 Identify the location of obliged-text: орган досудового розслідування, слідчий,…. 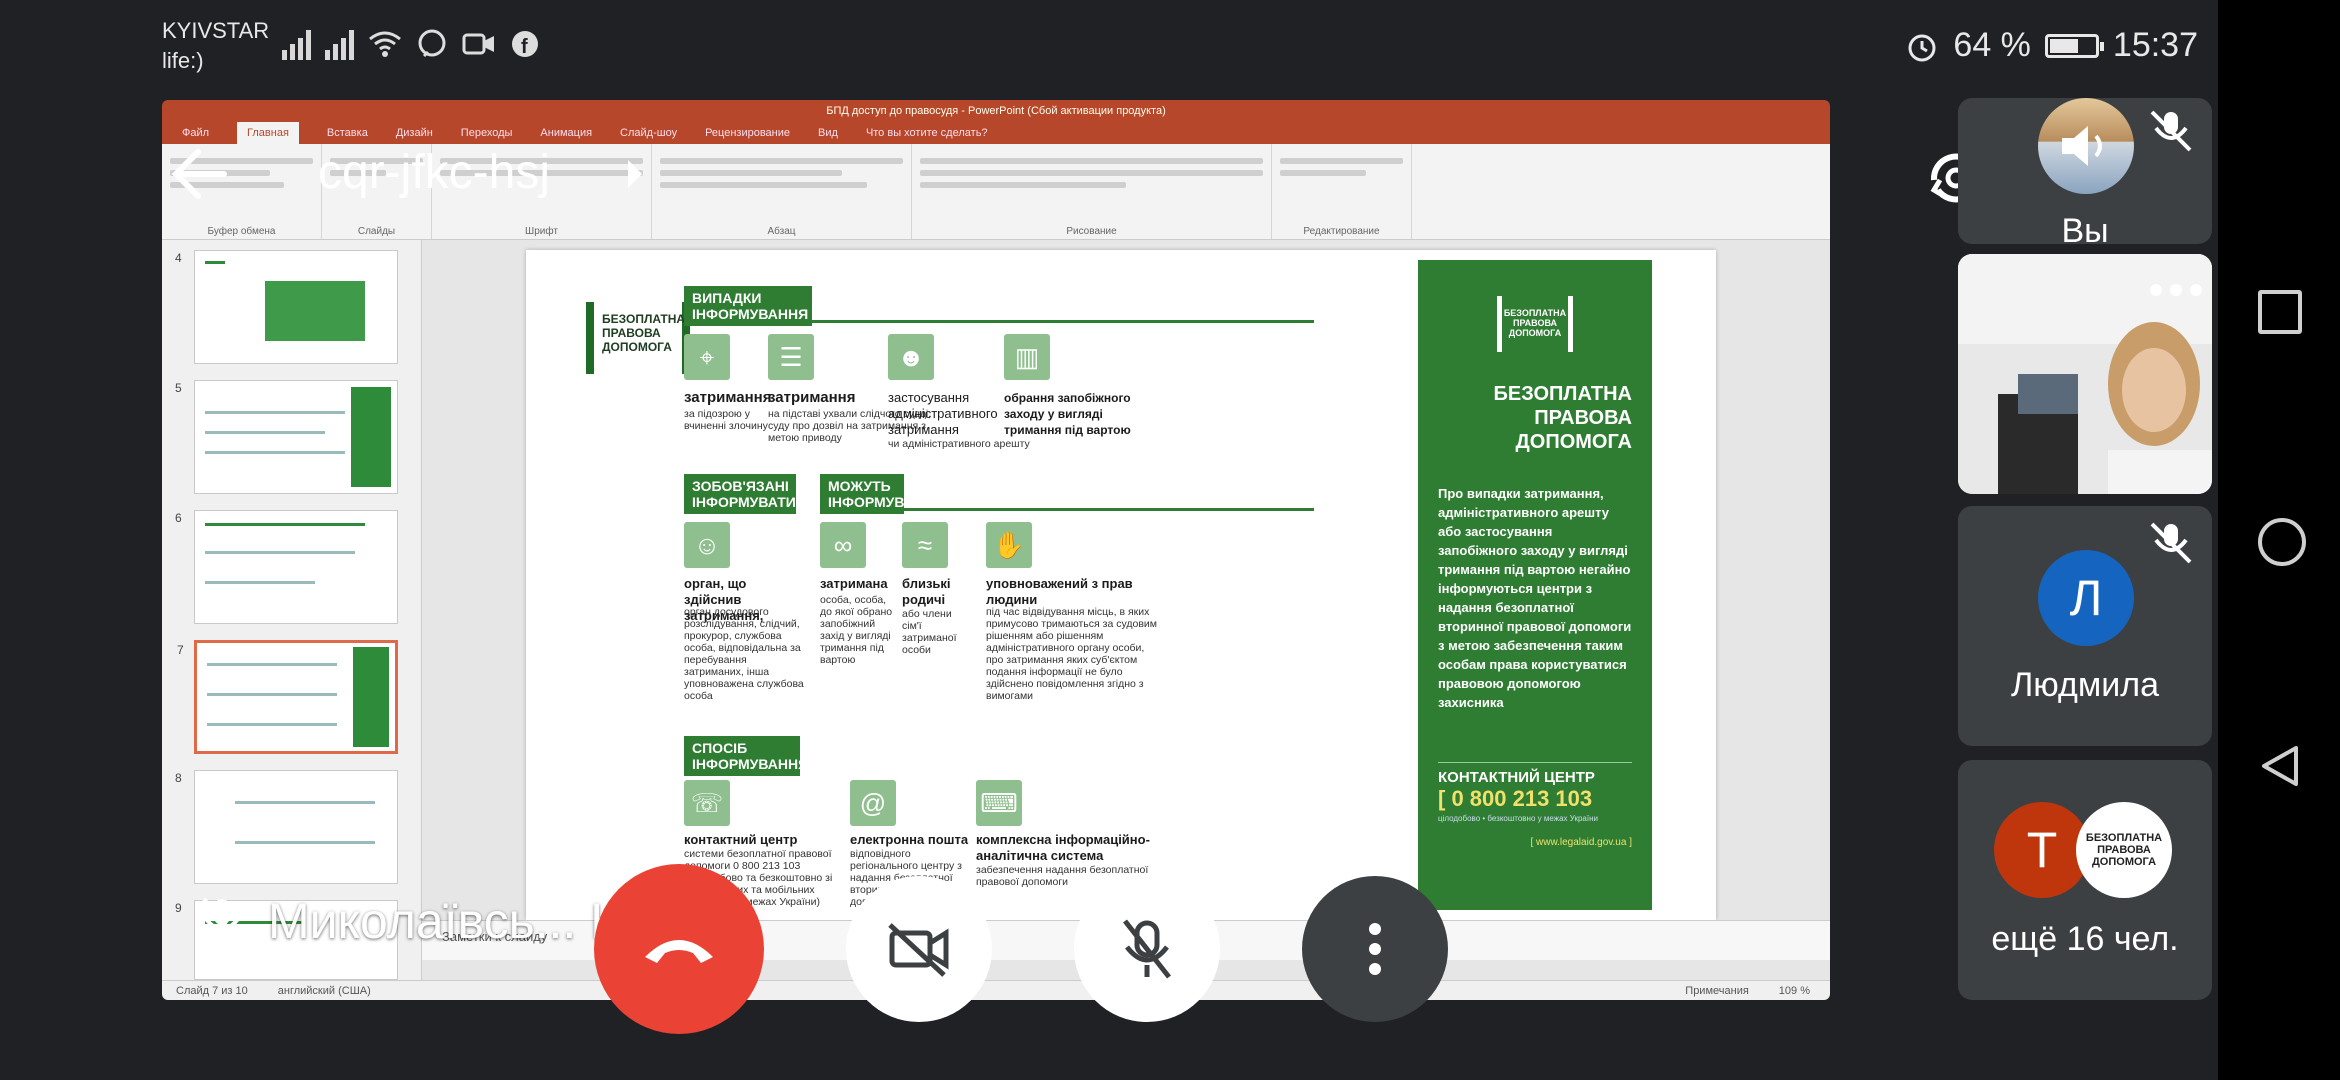
(744, 654).